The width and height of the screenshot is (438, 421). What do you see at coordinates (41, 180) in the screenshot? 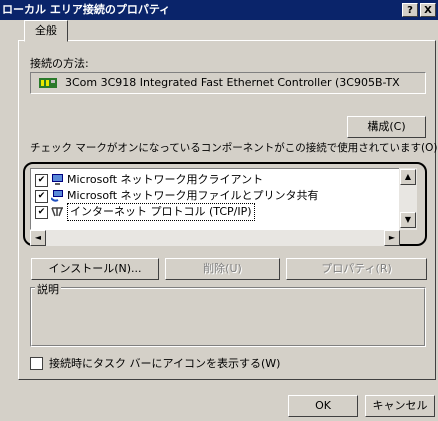
I see `client-checkbox: ✔` at bounding box center [41, 180].